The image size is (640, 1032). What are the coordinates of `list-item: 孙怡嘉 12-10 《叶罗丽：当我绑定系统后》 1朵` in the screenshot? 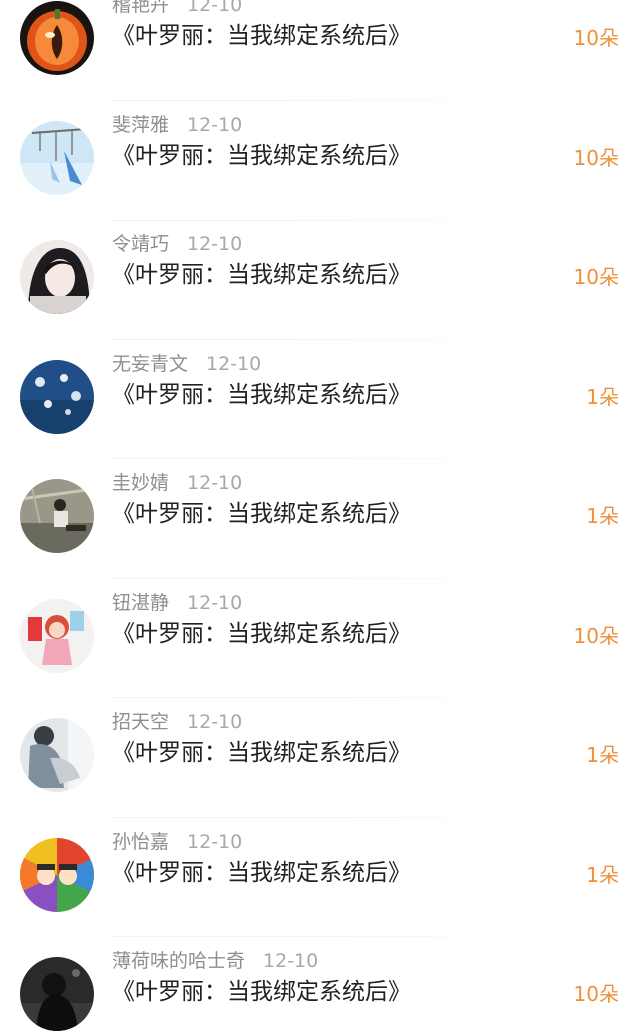 It's located at (320, 877).